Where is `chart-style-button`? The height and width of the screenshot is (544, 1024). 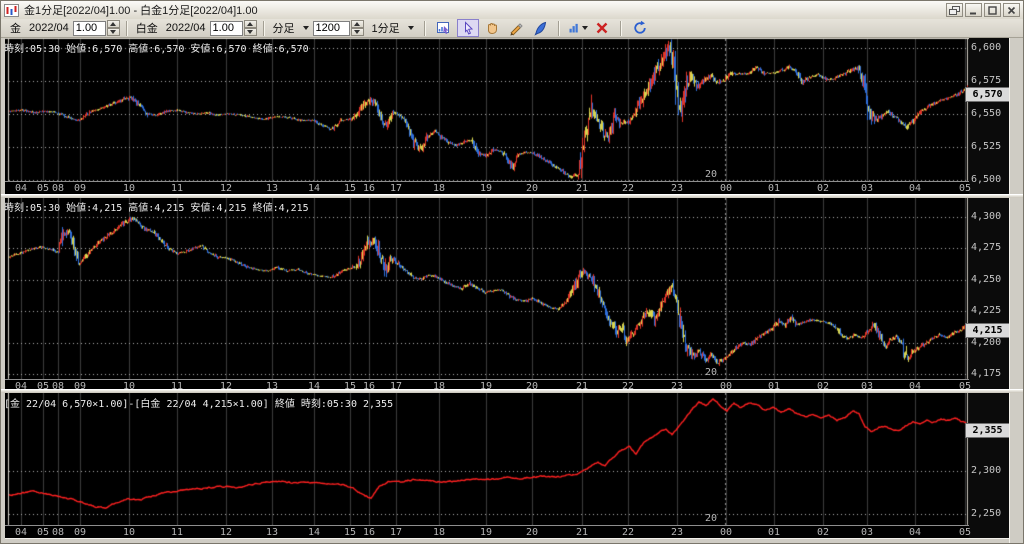
chart-style-button is located at coordinates (578, 28).